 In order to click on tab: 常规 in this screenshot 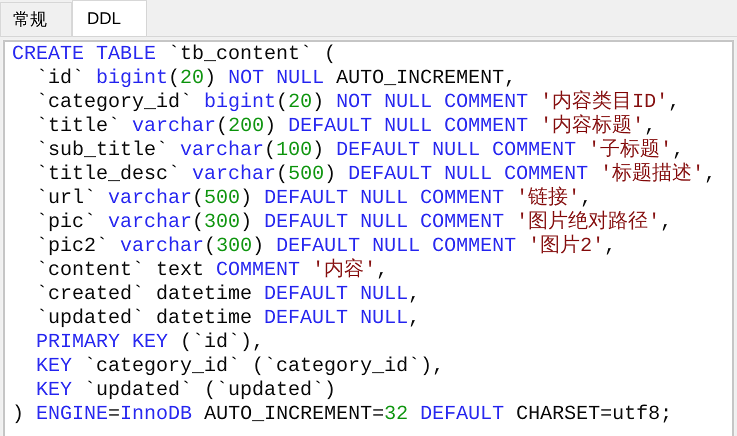, I will do `click(36, 19)`.